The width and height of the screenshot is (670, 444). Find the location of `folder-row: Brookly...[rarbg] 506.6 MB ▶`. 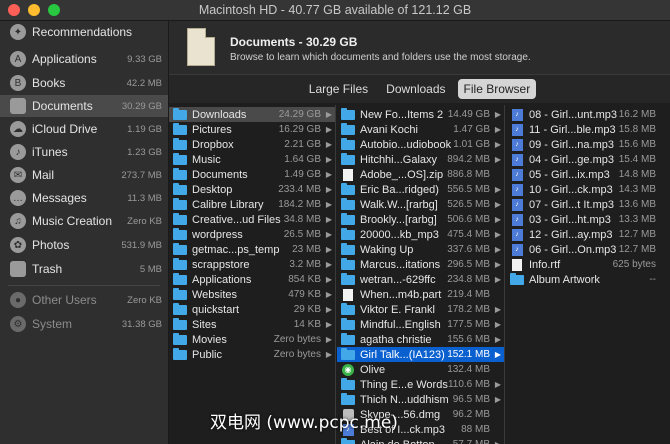

folder-row: Brookly...[rarbg] 506.6 MB ▶ is located at coordinates (420, 219).